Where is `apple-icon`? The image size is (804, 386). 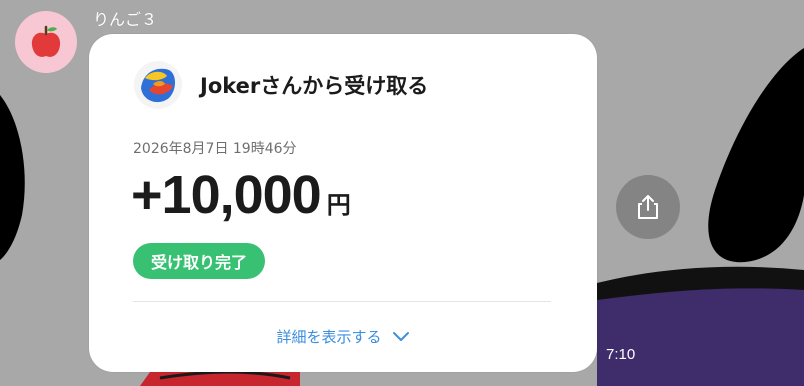 apple-icon is located at coordinates (46, 41).